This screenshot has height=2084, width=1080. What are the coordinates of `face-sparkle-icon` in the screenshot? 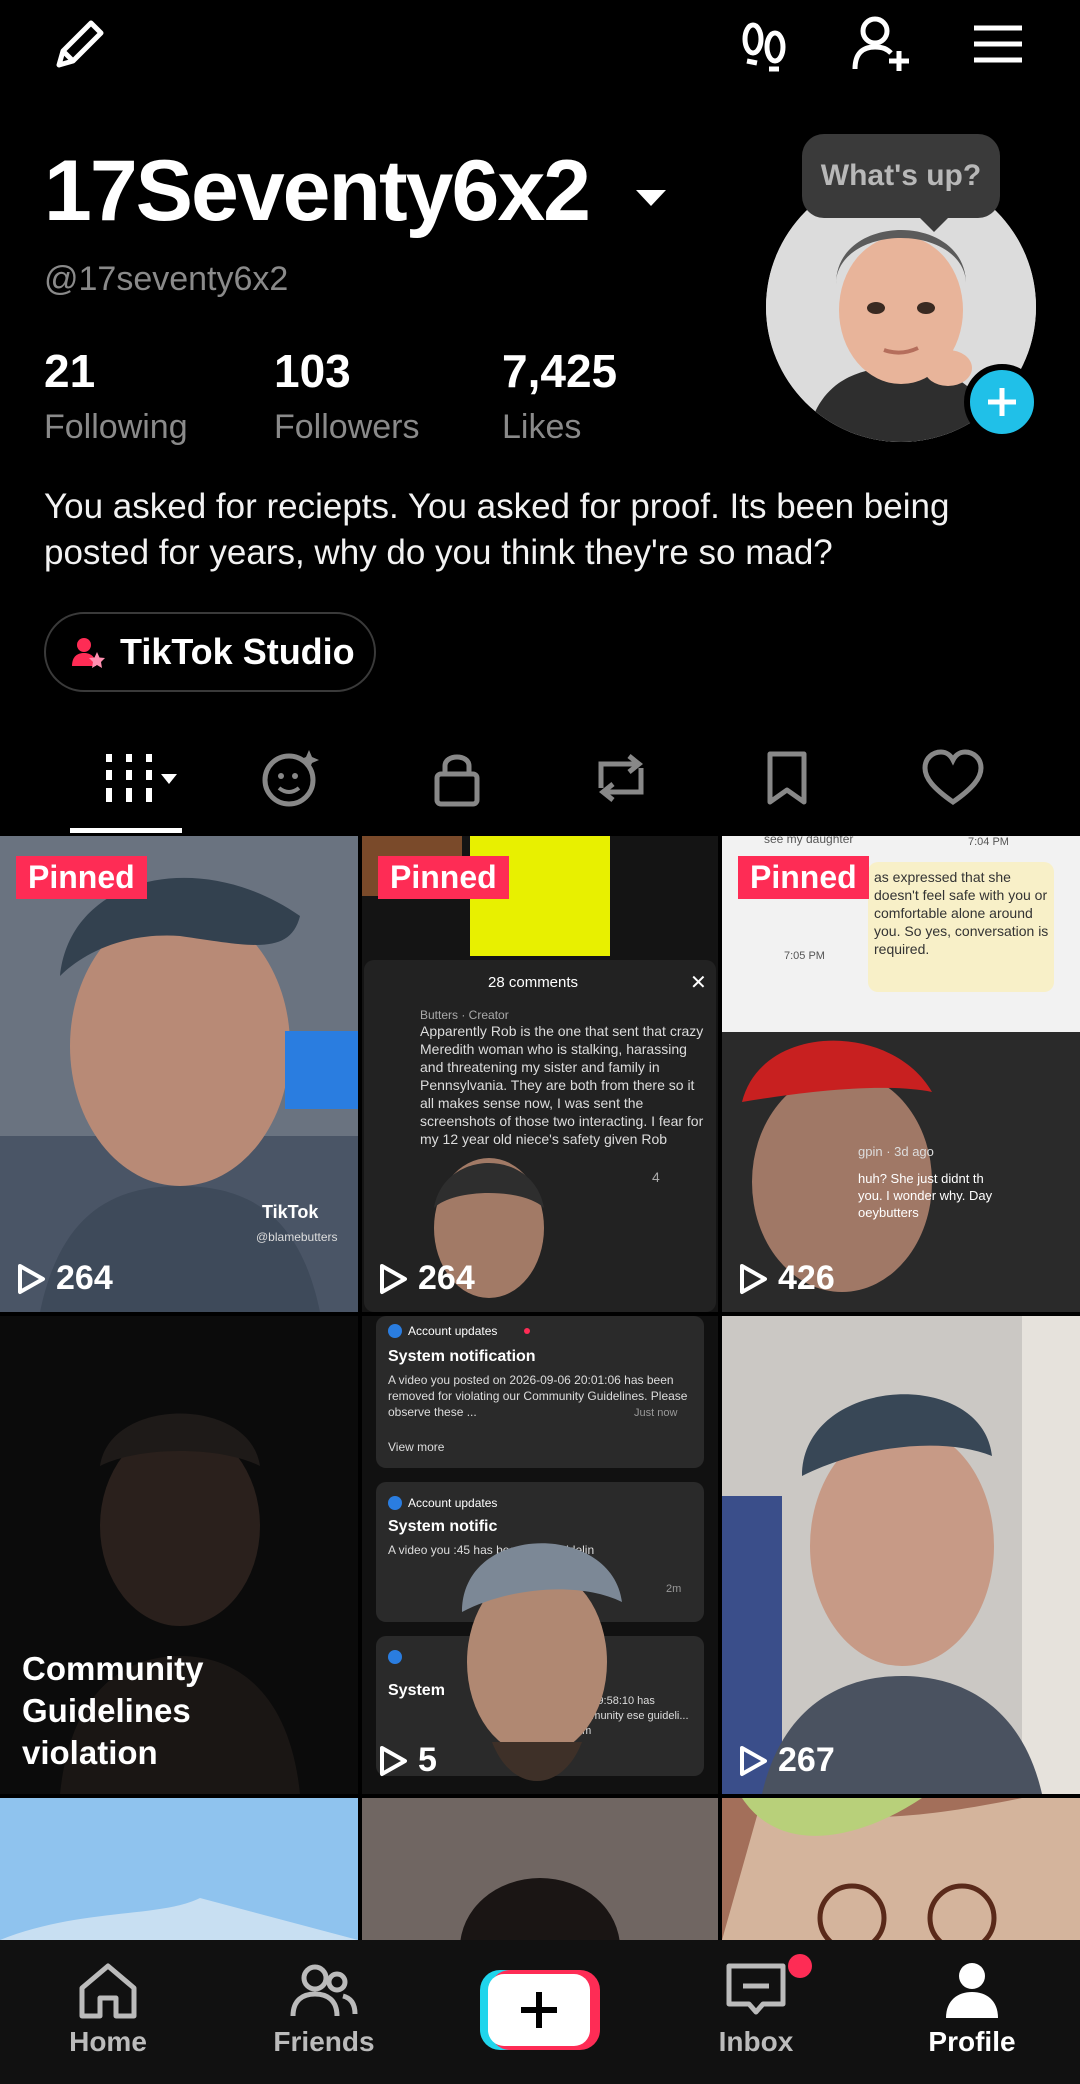 It's located at (290, 778).